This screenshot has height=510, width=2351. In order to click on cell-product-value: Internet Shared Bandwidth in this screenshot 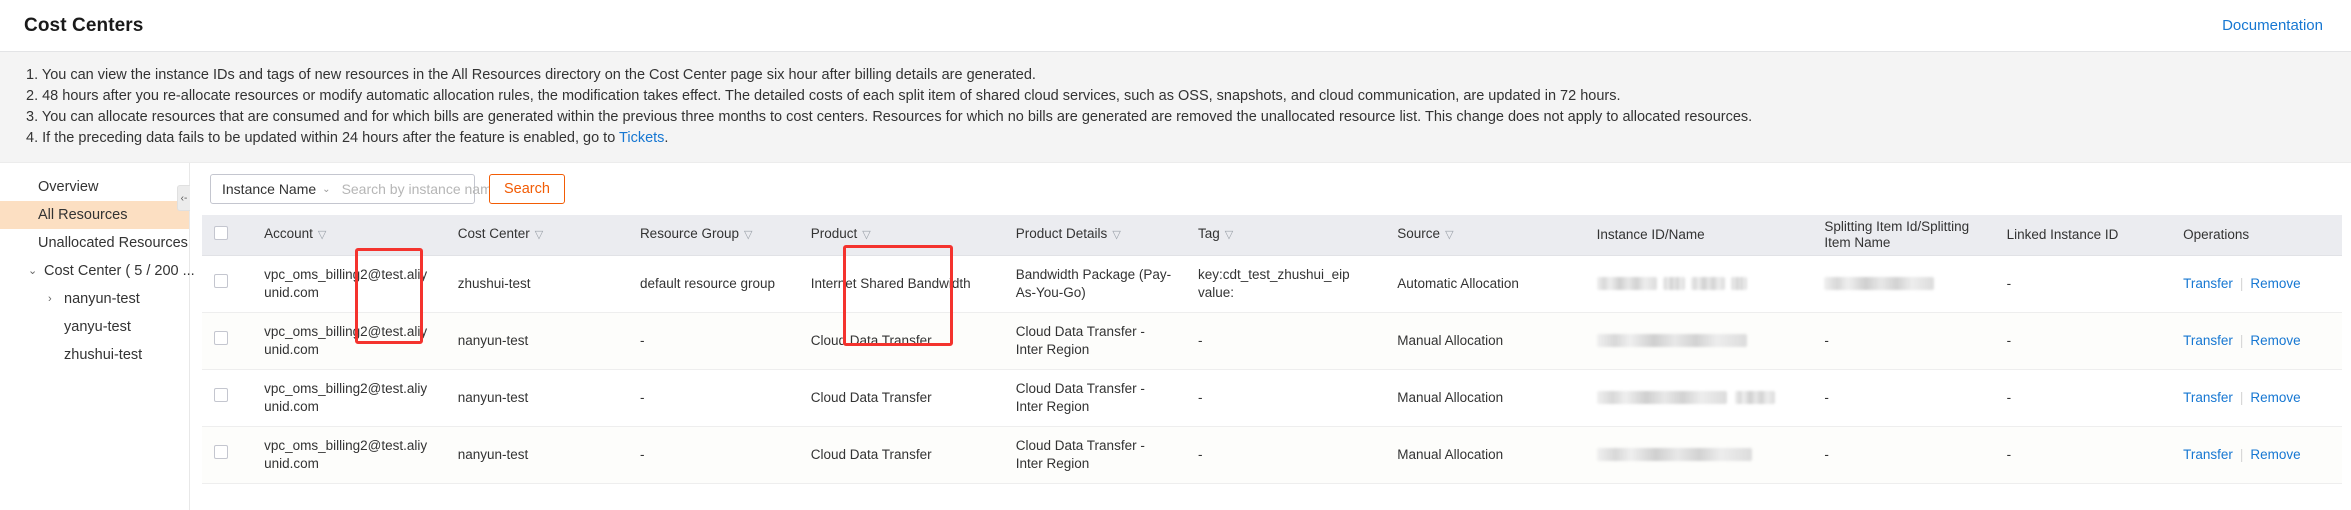, I will do `click(890, 283)`.